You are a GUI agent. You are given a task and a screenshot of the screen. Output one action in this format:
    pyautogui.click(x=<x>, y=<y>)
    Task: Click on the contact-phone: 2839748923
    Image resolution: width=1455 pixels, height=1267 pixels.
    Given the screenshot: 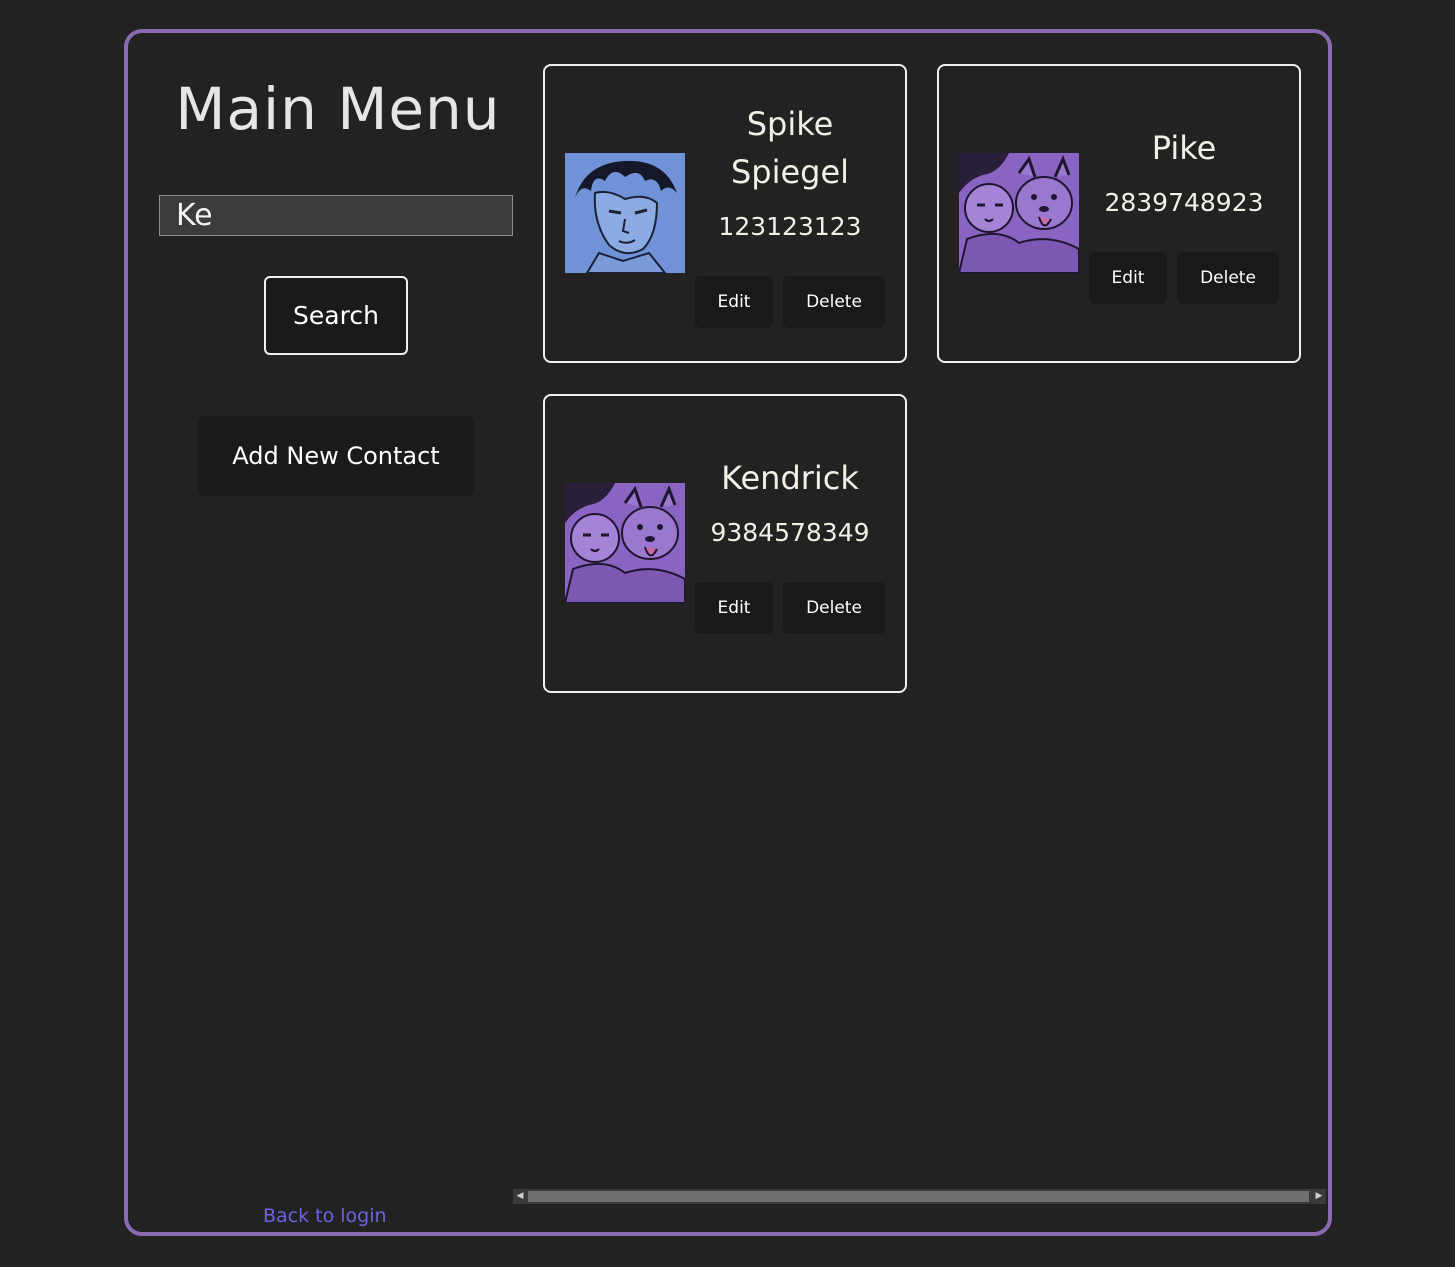 What is the action you would take?
    pyautogui.click(x=1184, y=202)
    